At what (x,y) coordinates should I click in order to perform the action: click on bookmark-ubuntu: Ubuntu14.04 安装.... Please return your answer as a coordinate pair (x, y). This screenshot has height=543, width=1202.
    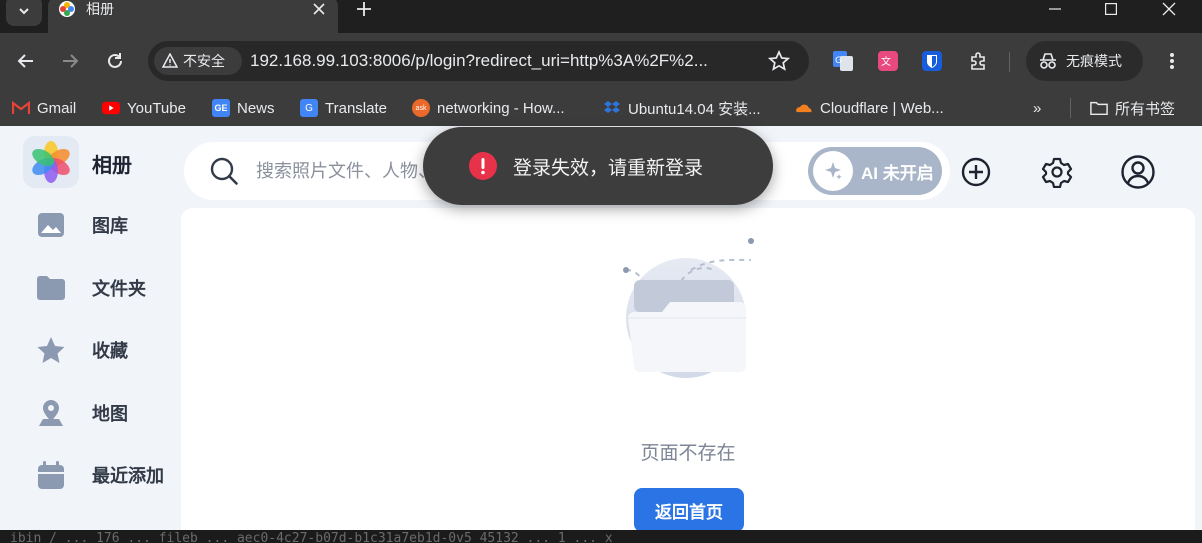
    Looking at the image, I should click on (682, 108).